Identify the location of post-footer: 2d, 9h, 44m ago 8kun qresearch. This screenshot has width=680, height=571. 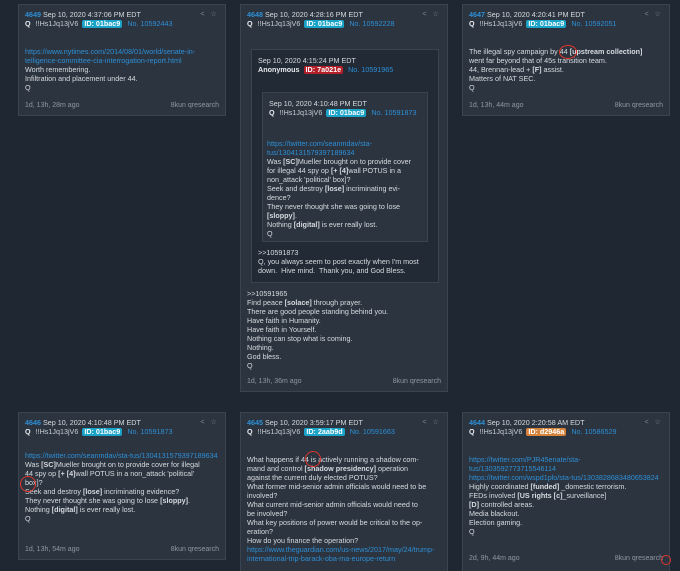
(566, 558).